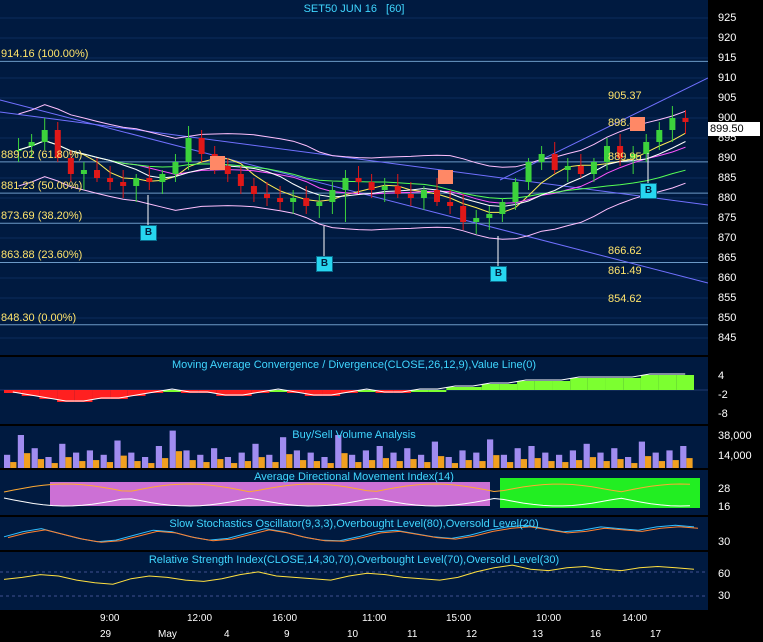  I want to click on macd-axis: 4 -2 -8, so click(735, 390).